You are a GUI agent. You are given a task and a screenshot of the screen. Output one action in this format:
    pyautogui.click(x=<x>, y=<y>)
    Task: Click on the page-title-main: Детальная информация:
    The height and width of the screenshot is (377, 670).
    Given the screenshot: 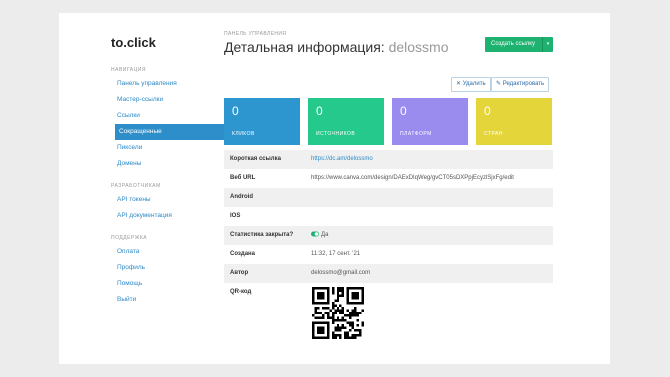 What is the action you would take?
    pyautogui.click(x=306, y=47)
    